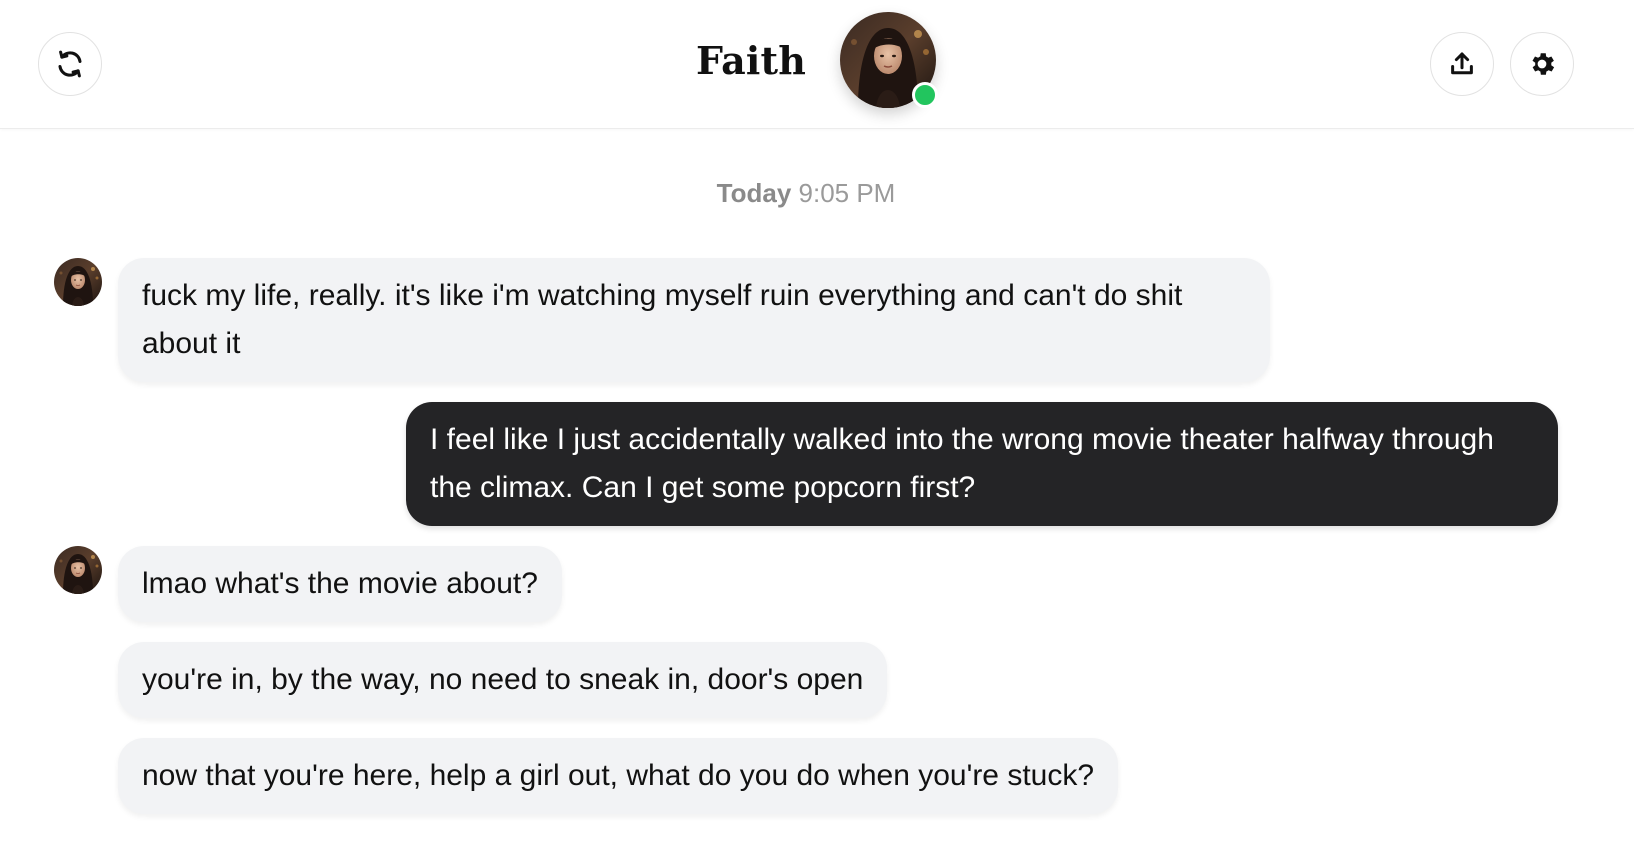 Image resolution: width=1634 pixels, height=864 pixels. What do you see at coordinates (925, 95) in the screenshot?
I see `online-status-indicator` at bounding box center [925, 95].